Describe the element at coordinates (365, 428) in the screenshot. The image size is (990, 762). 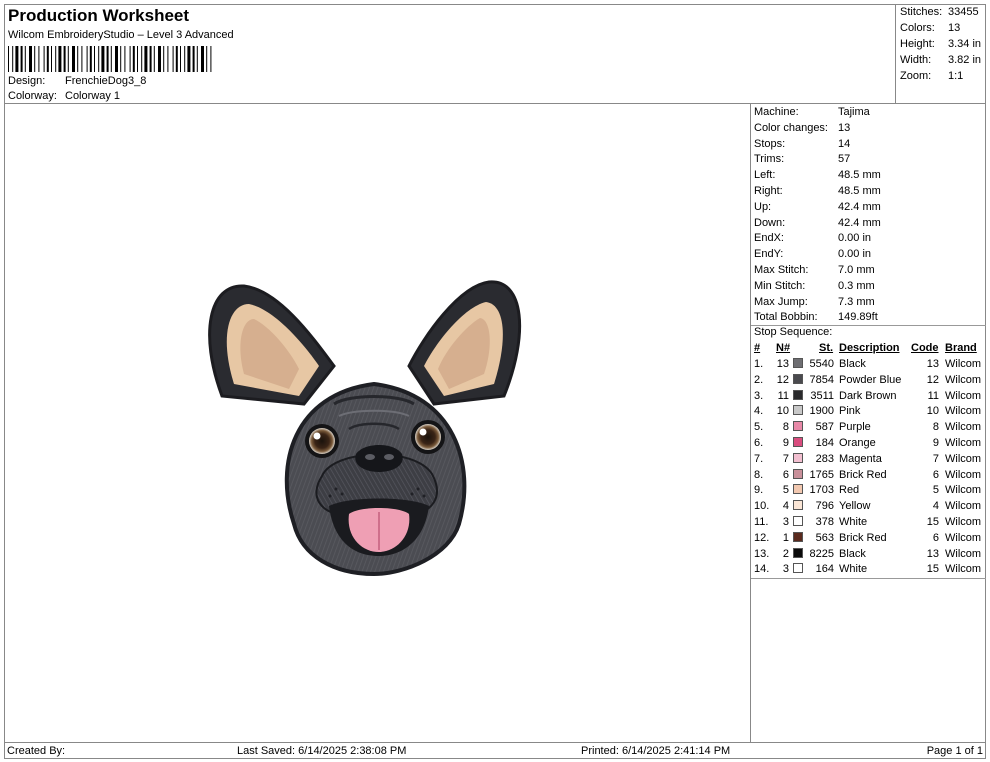
I see `french-bulldog-embroidery` at that location.